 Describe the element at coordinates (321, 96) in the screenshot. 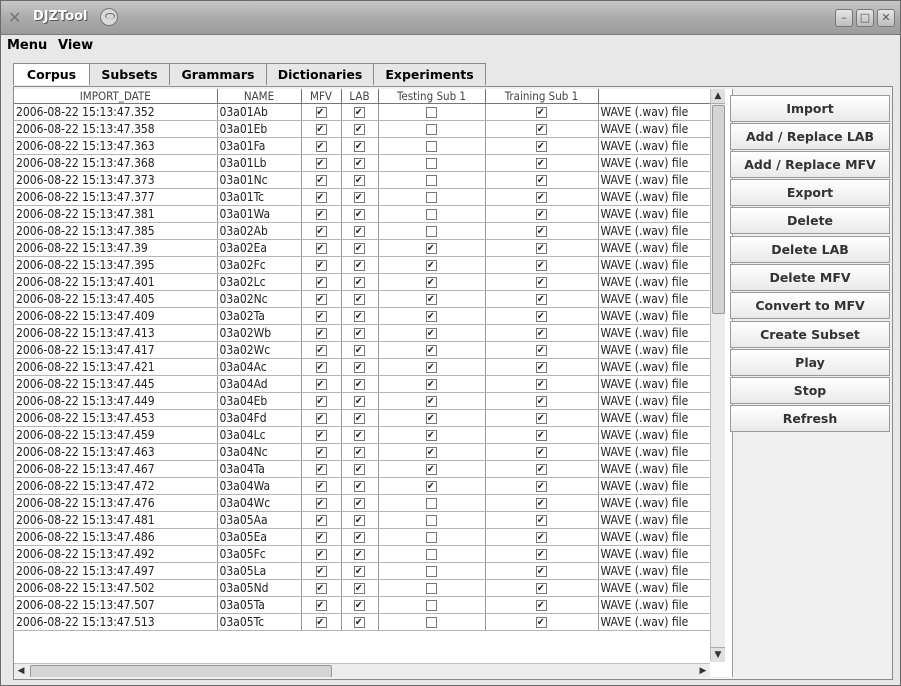

I see `col-header-mfv: MFV` at that location.